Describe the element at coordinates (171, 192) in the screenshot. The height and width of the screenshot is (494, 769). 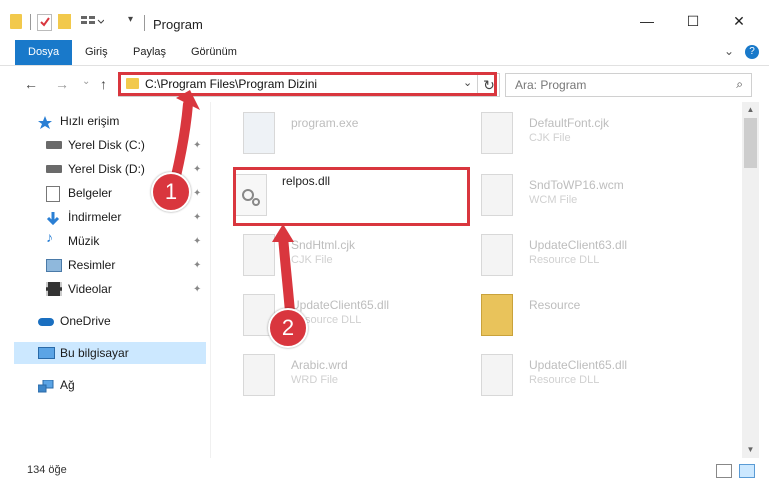
I see `step-marker-1: 1` at that location.